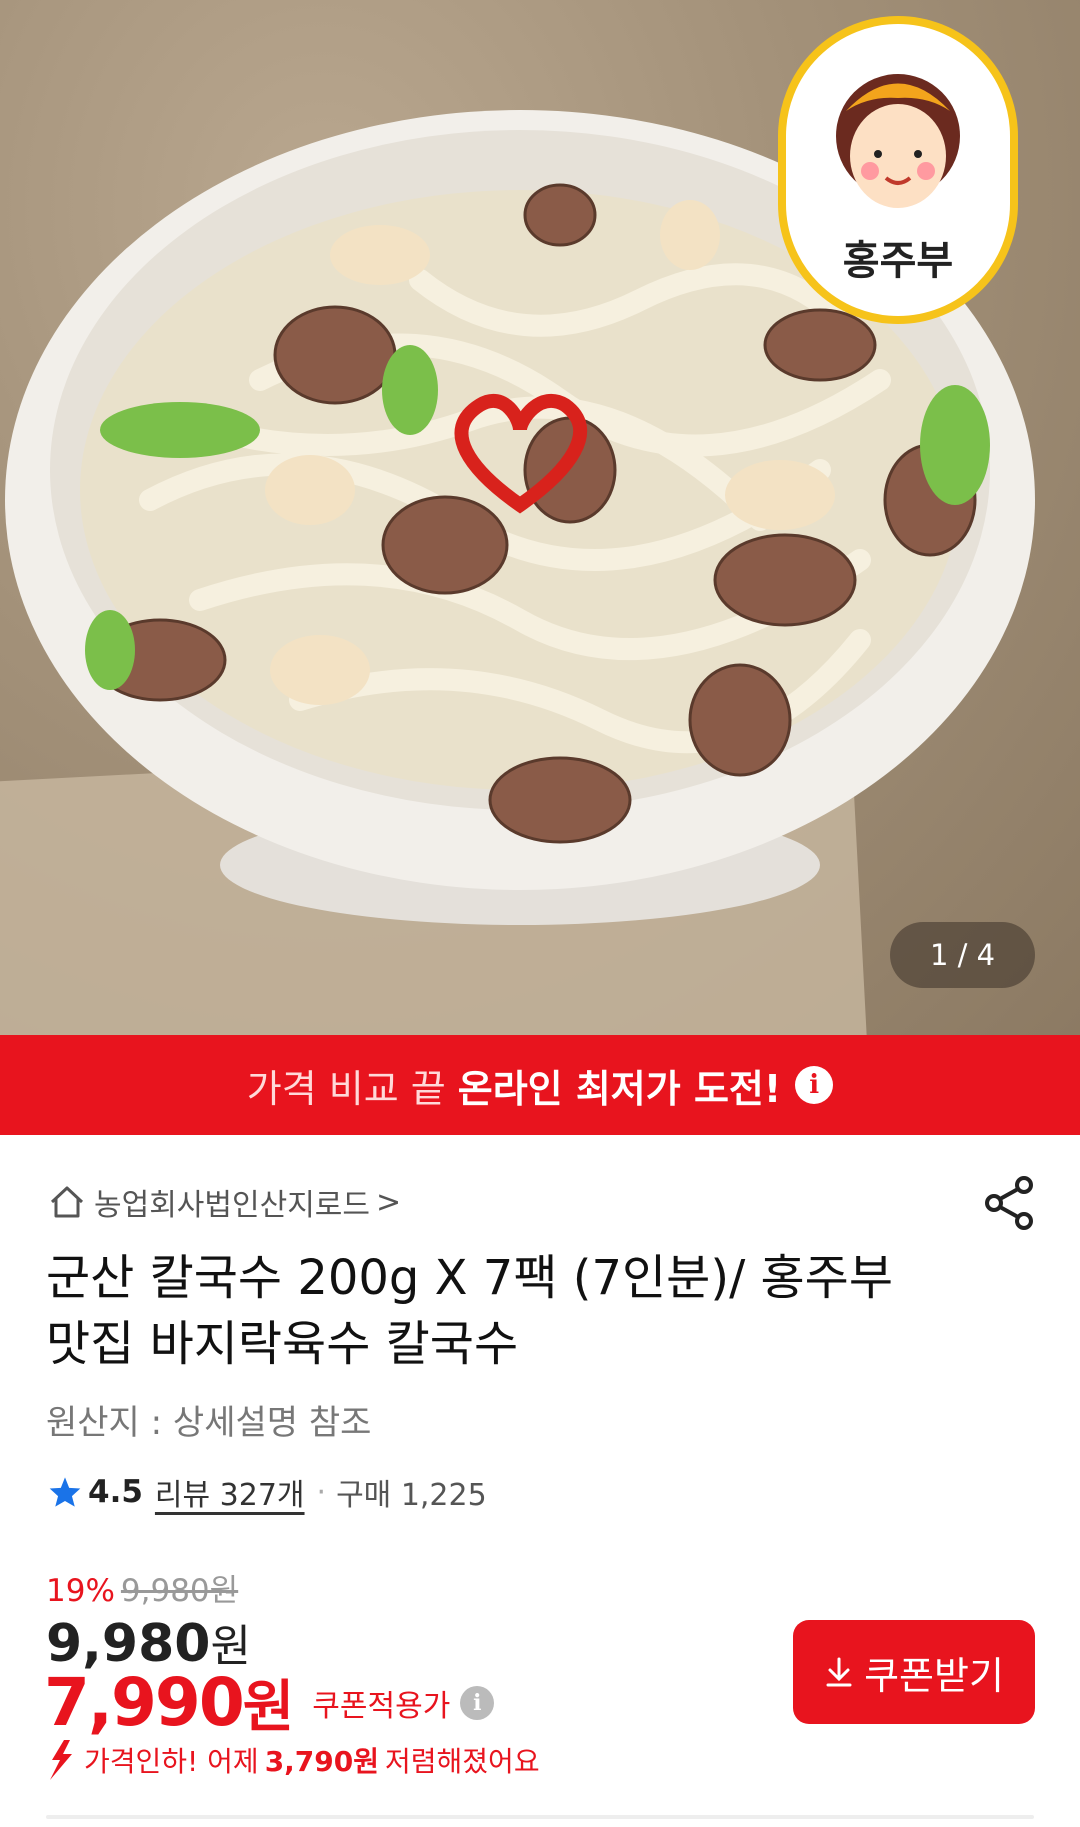  I want to click on get-coupon-button: 쿠폰받기, so click(914, 1672).